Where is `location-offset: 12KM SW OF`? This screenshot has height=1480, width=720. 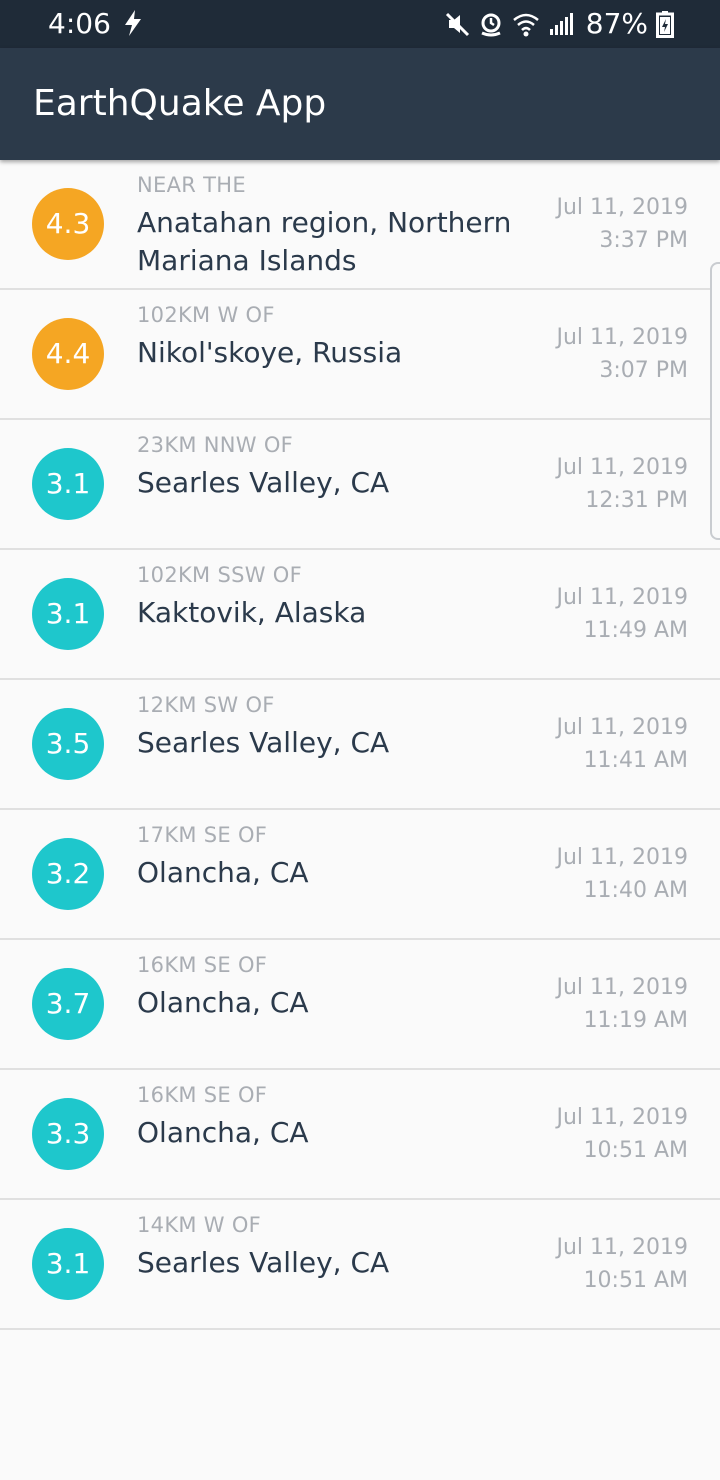 location-offset: 12KM SW OF is located at coordinates (206, 705).